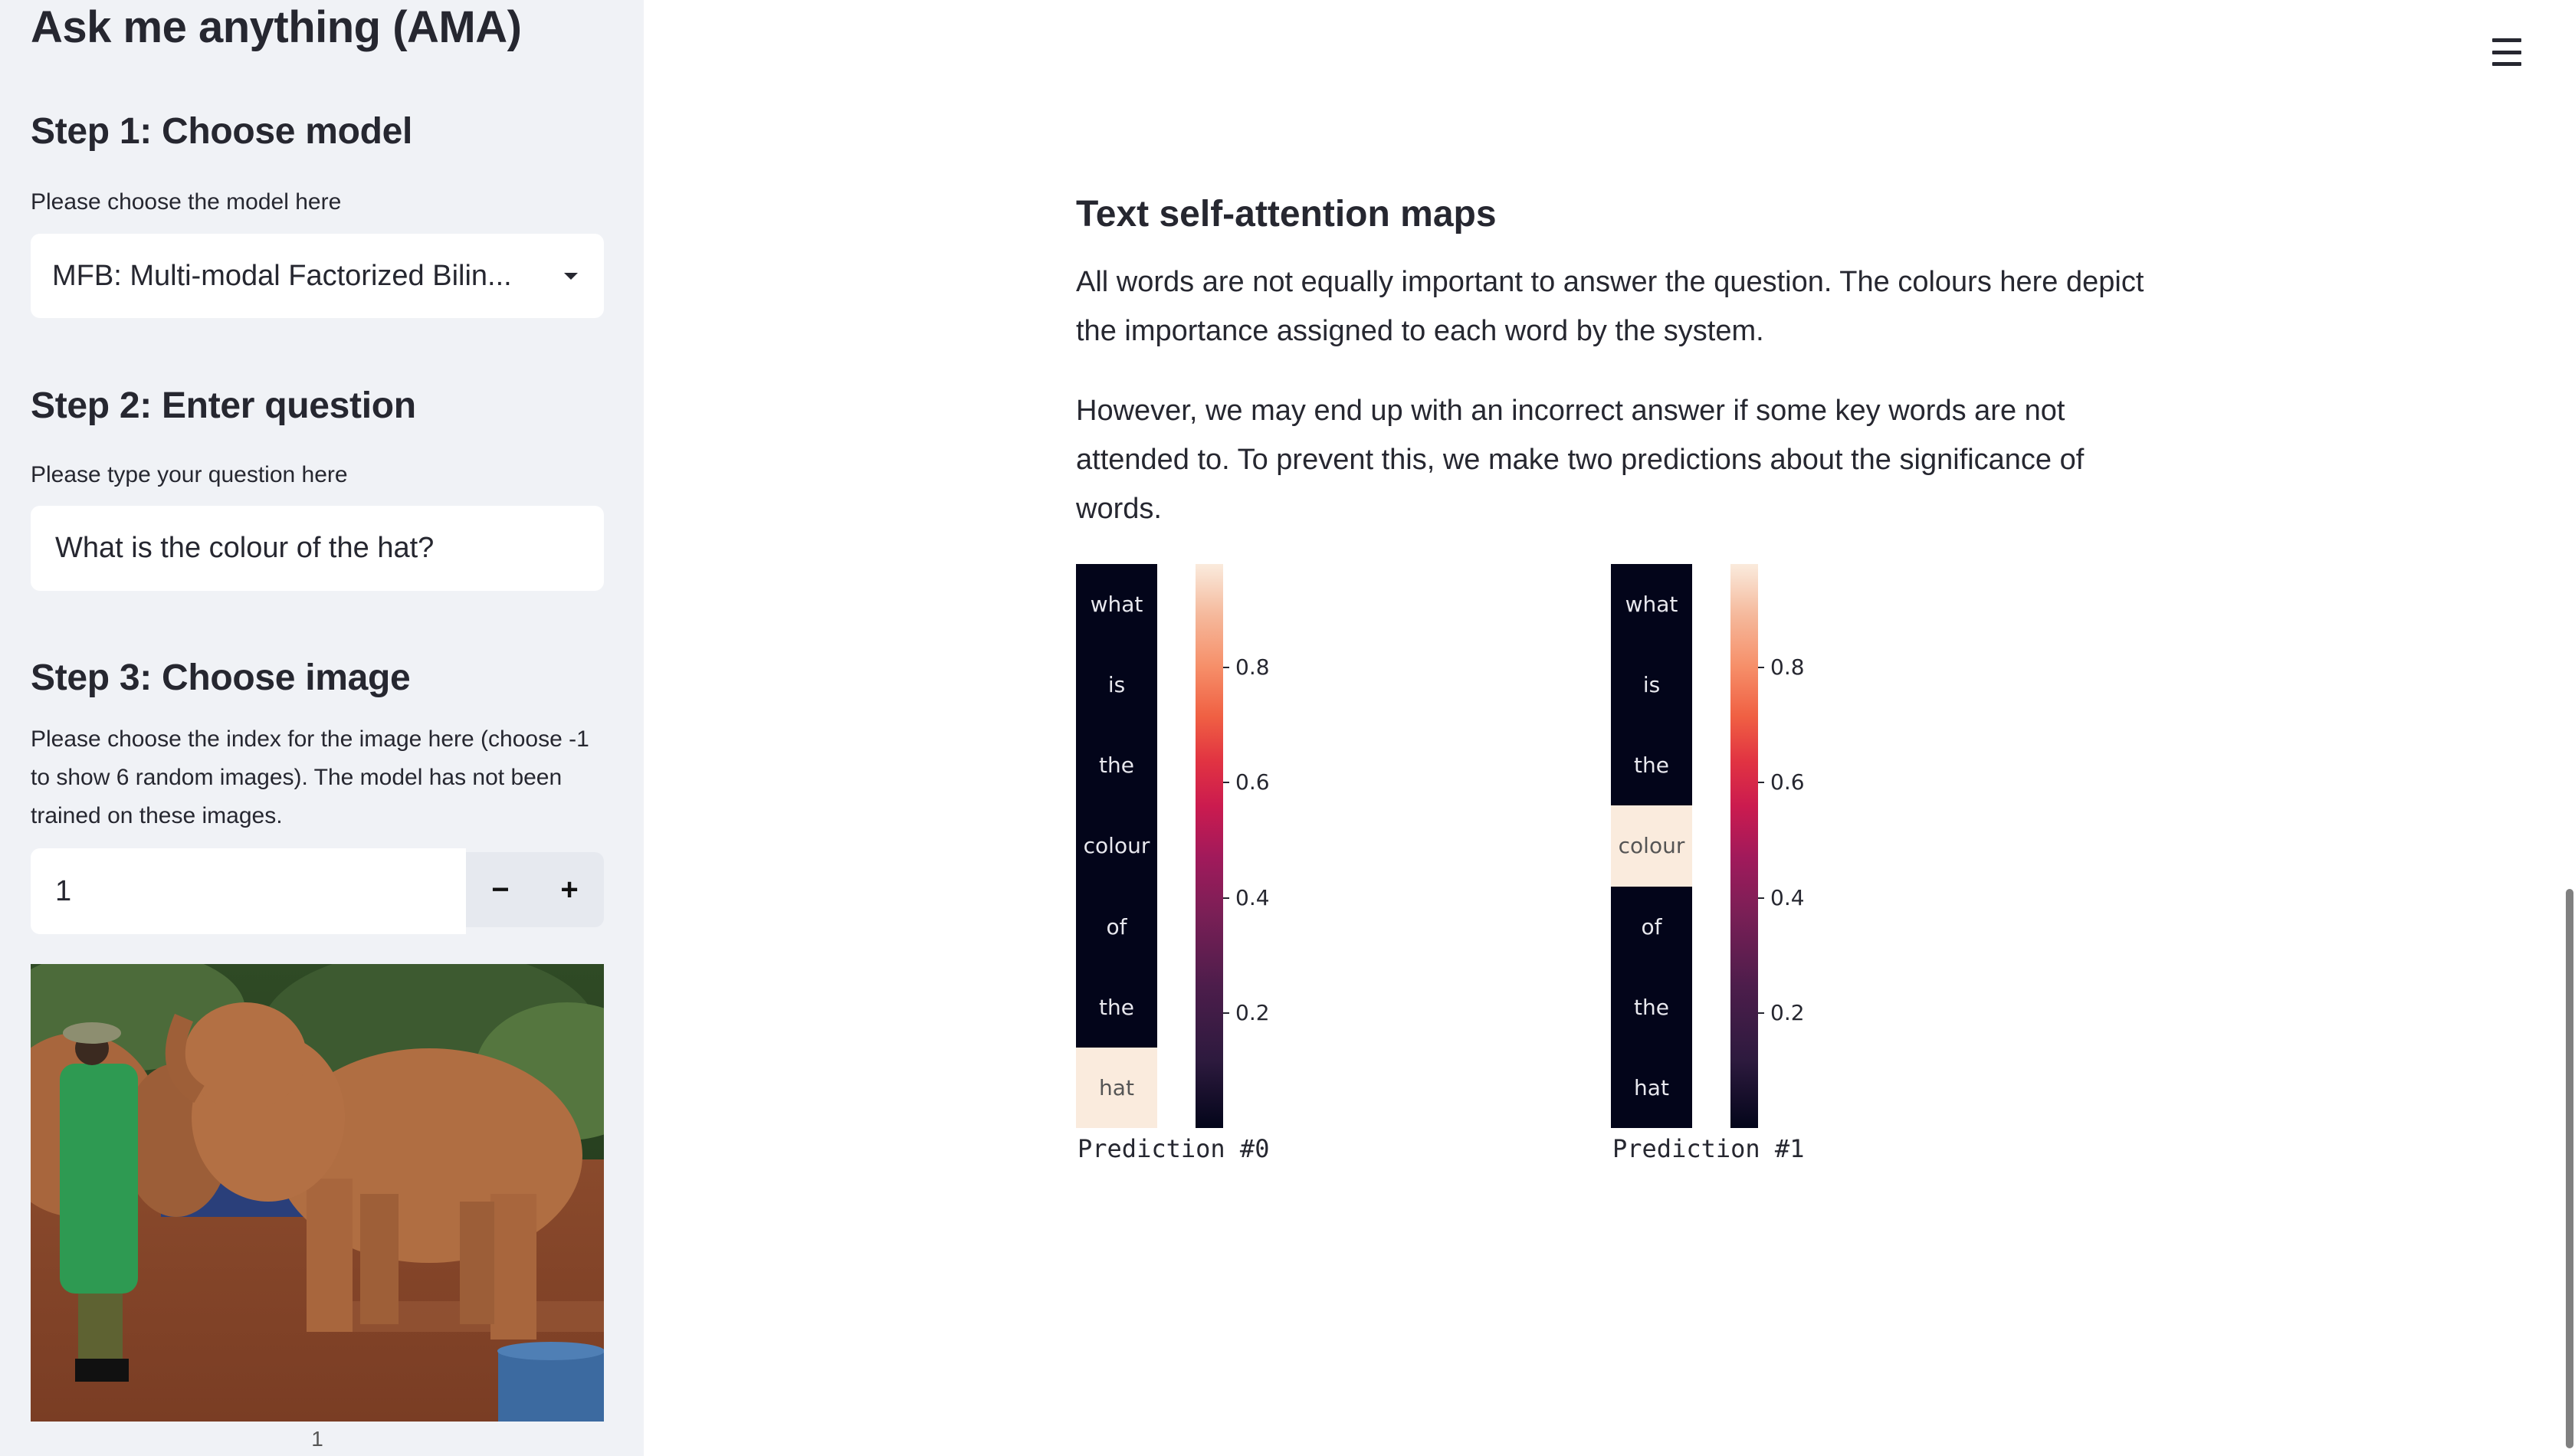 The height and width of the screenshot is (1456, 2575). Describe the element at coordinates (190, 474) in the screenshot. I see `question-input-label: Please type your question here` at that location.